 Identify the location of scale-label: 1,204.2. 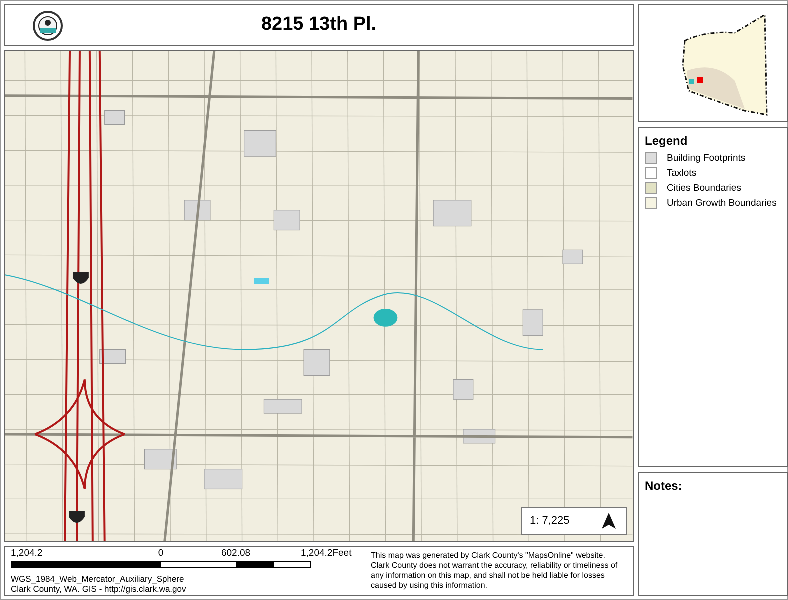
(27, 553).